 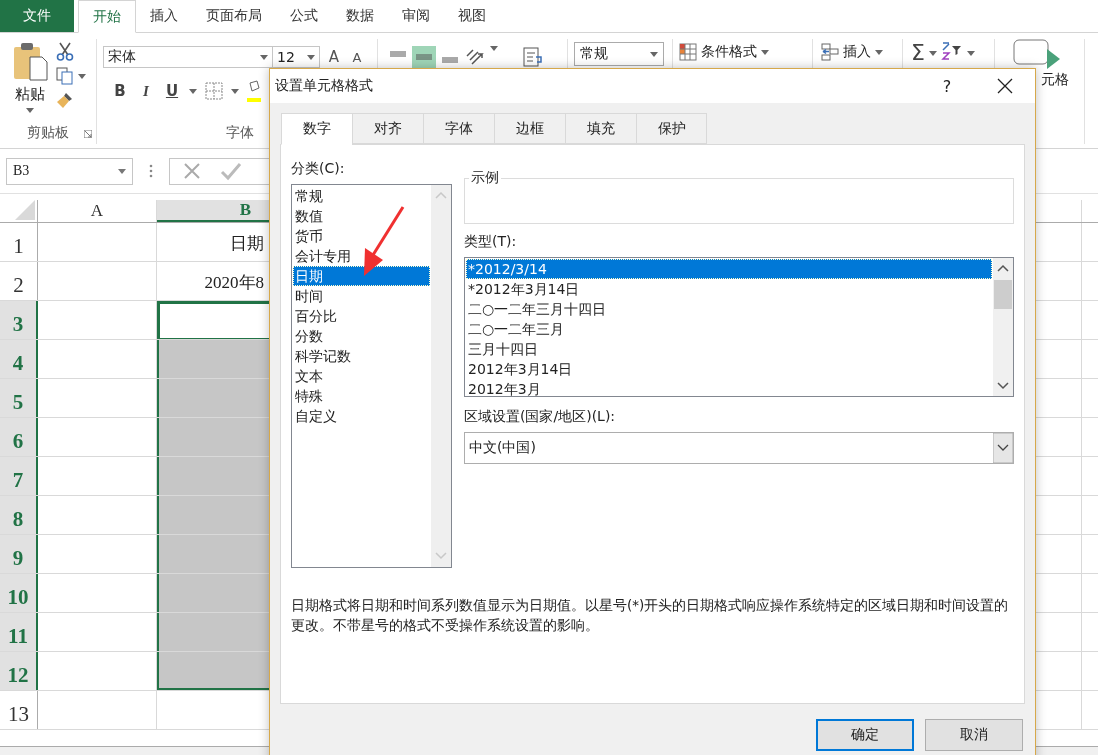 I want to click on type-label: 类型(T):, so click(x=491, y=242).